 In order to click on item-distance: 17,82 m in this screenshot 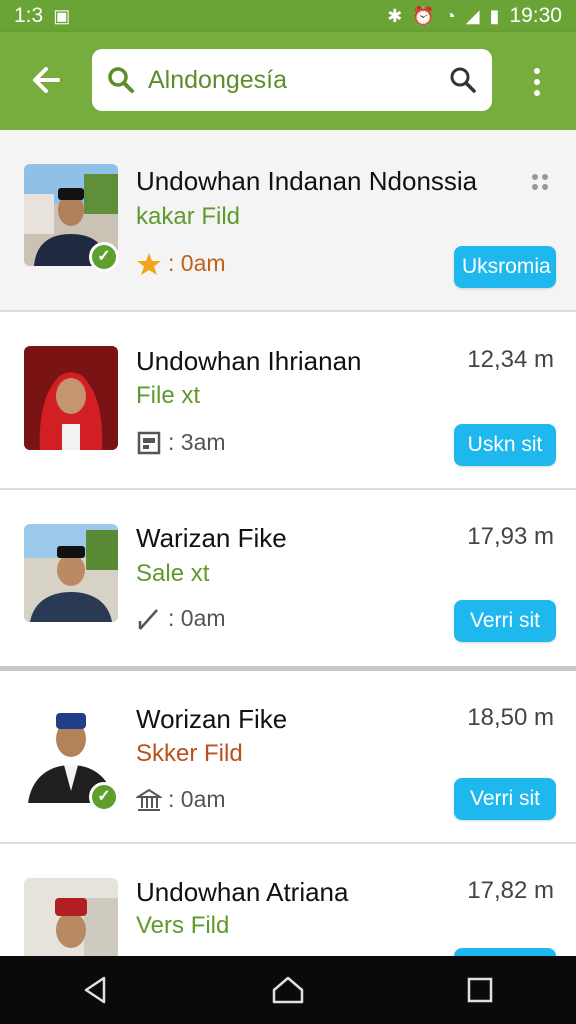, I will do `click(510, 890)`.